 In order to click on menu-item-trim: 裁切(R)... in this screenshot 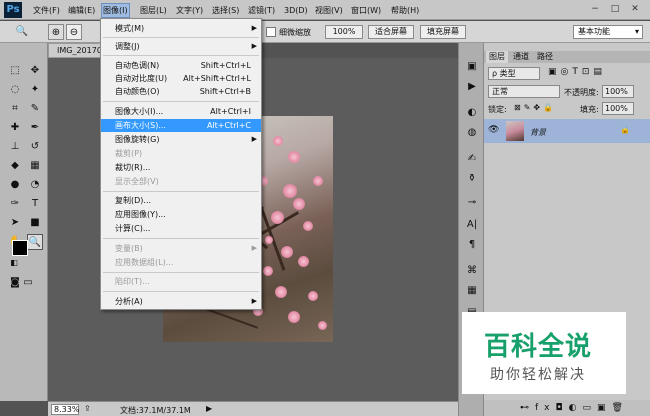, I will do `click(181, 167)`.